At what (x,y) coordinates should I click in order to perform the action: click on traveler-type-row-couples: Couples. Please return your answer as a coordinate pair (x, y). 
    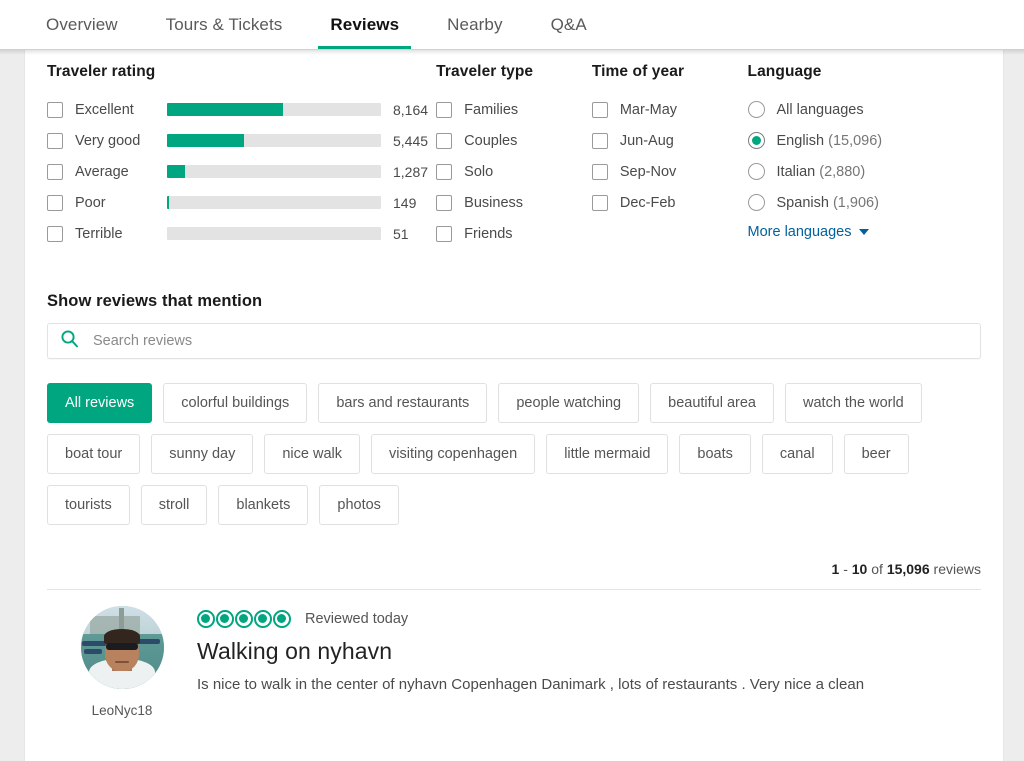
    Looking at the image, I should click on (514, 140).